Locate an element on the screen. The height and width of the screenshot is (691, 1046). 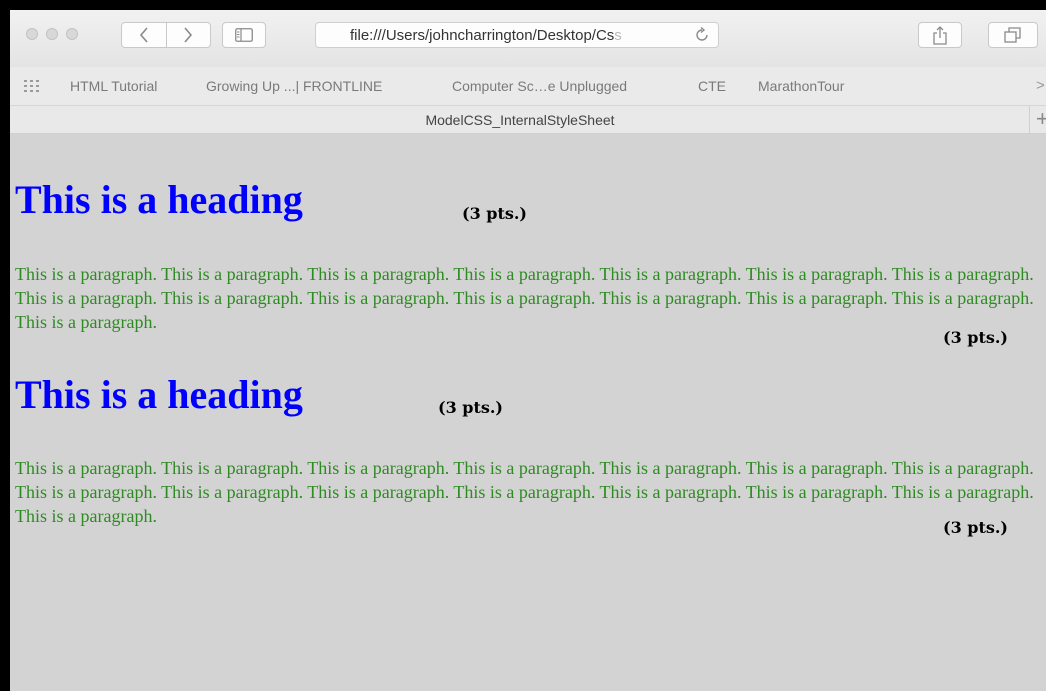
points-annotation-paragraph-1: (3 pts.) is located at coordinates (975, 337).